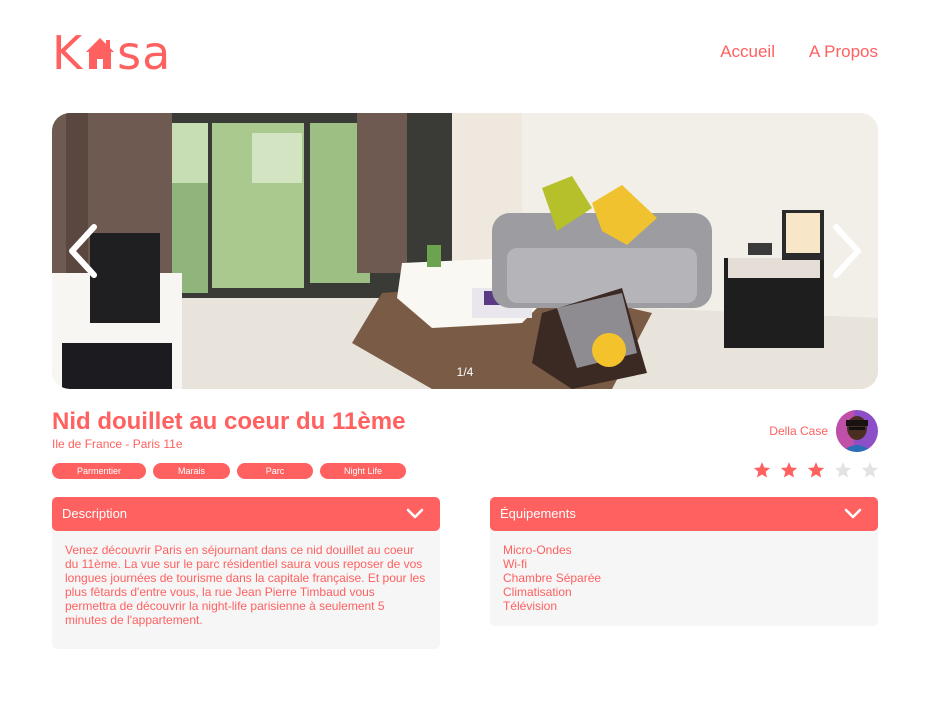 The width and height of the screenshot is (928, 703). I want to click on equipment-item: Micro-Ondes, so click(537, 550).